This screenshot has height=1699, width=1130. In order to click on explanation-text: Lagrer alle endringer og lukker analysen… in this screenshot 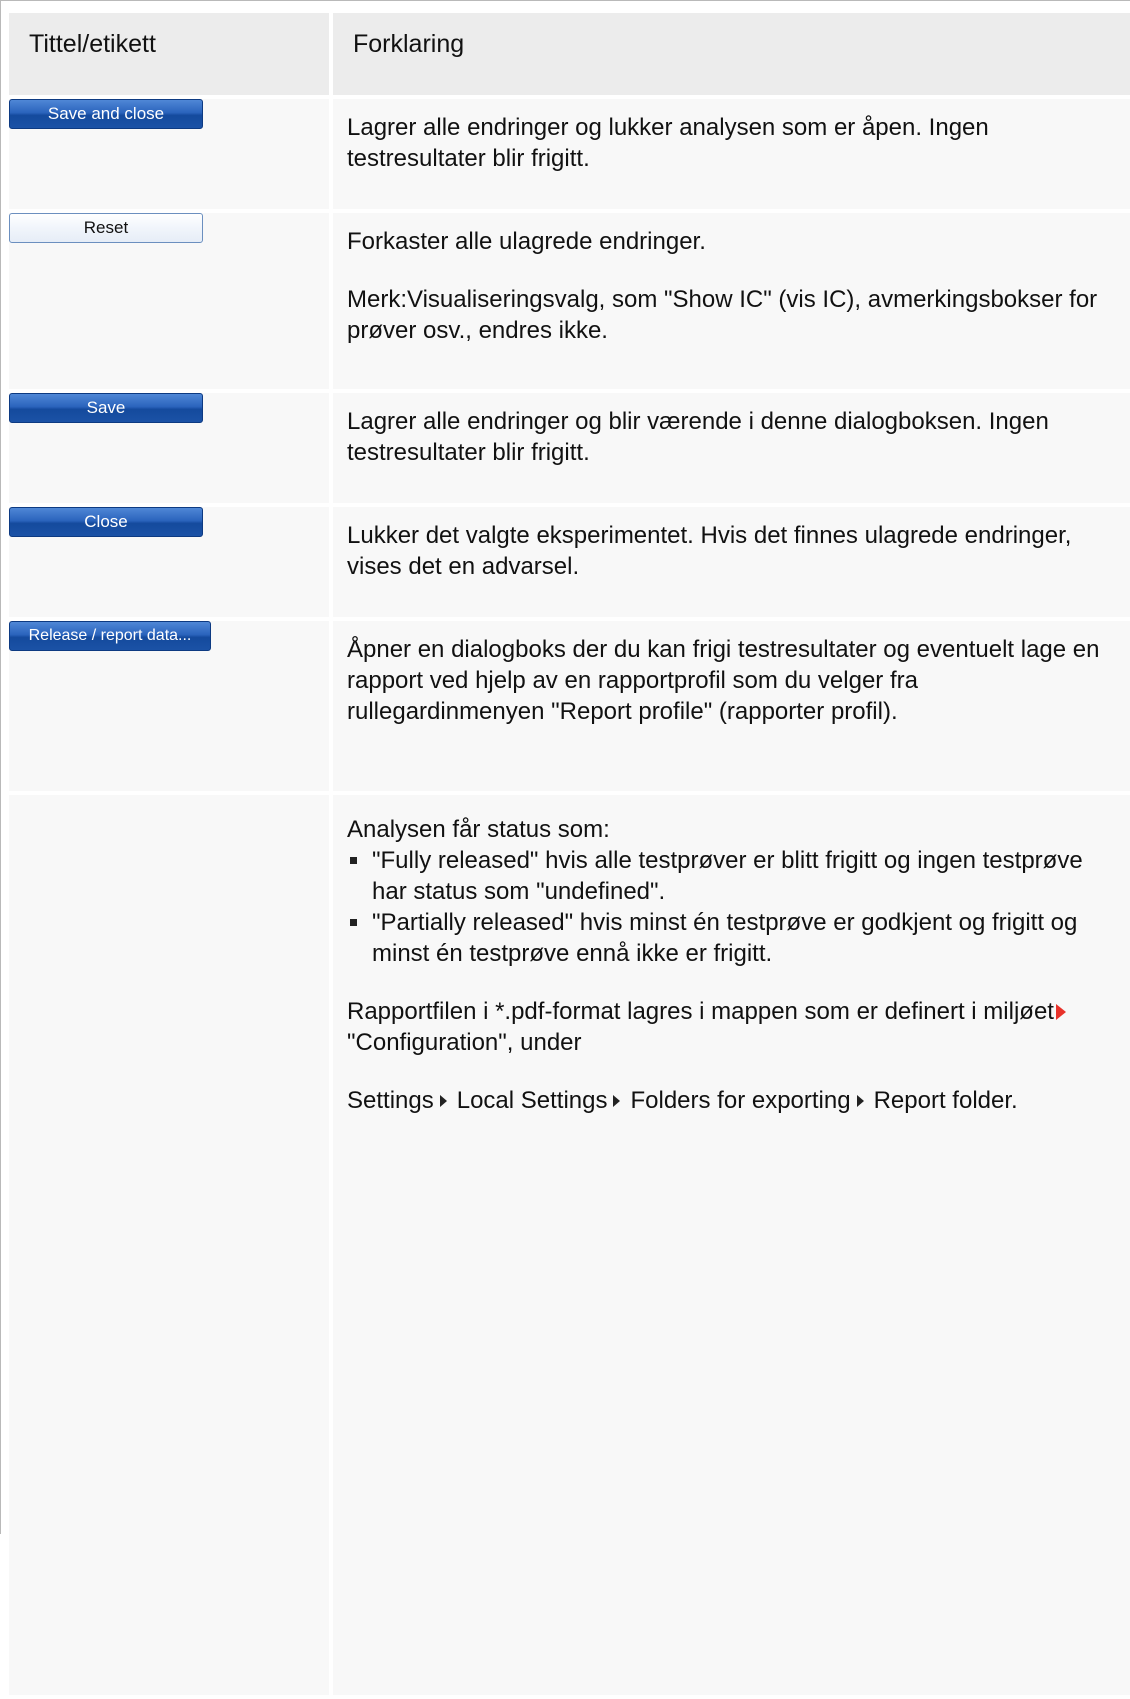, I will do `click(668, 143)`.